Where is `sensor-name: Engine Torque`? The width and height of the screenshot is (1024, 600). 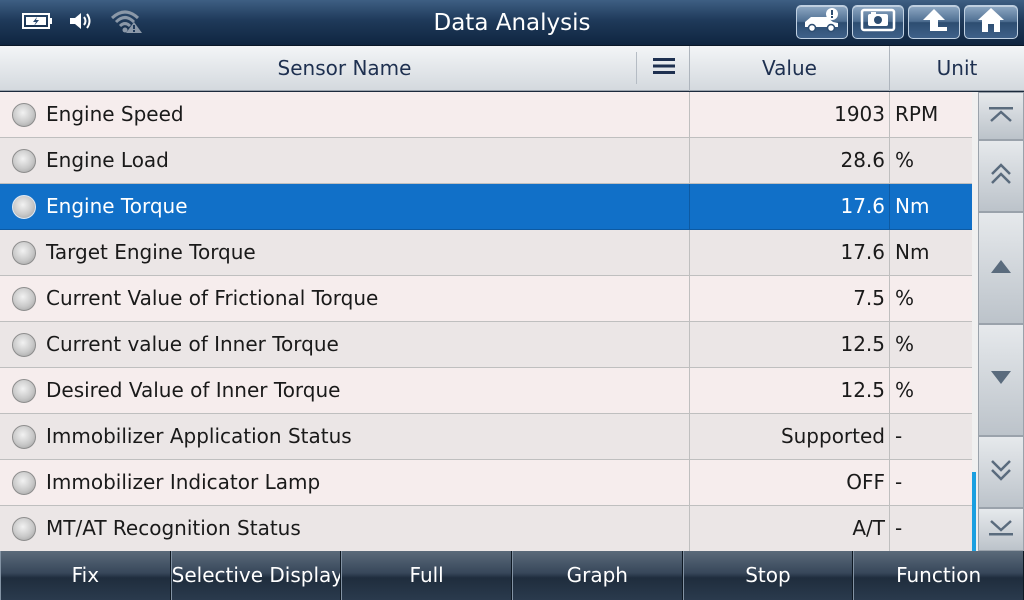
sensor-name: Engine Torque is located at coordinates (117, 206).